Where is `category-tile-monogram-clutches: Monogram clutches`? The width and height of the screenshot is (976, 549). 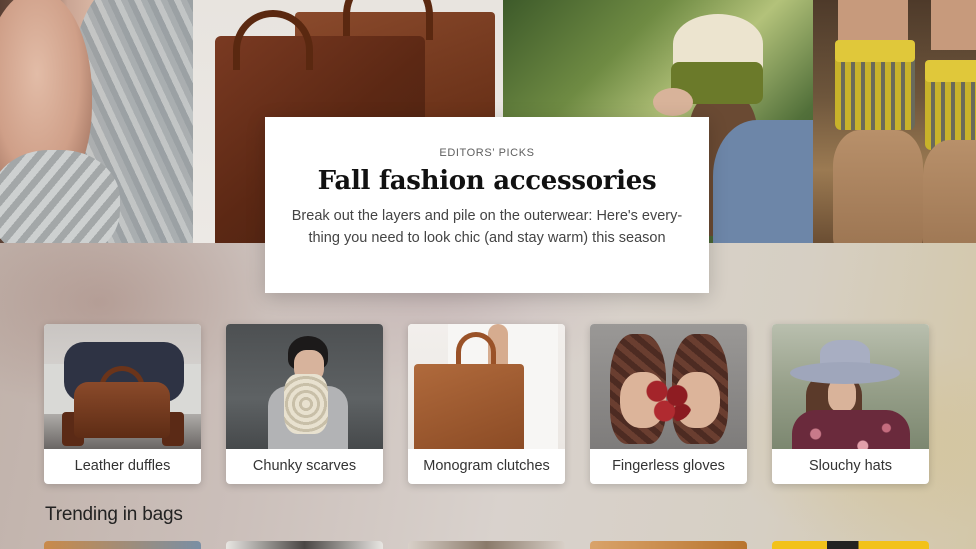 category-tile-monogram-clutches: Monogram clutches is located at coordinates (486, 404).